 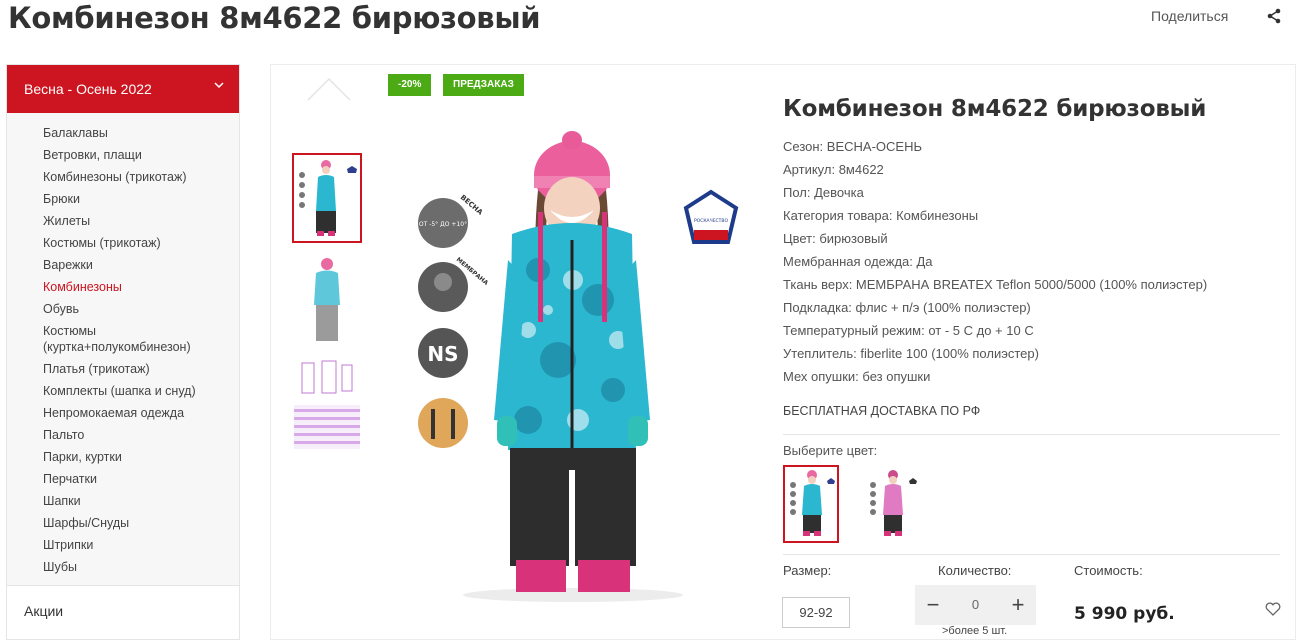 What do you see at coordinates (933, 605) in the screenshot?
I see `quantity-decrease-button: −` at bounding box center [933, 605].